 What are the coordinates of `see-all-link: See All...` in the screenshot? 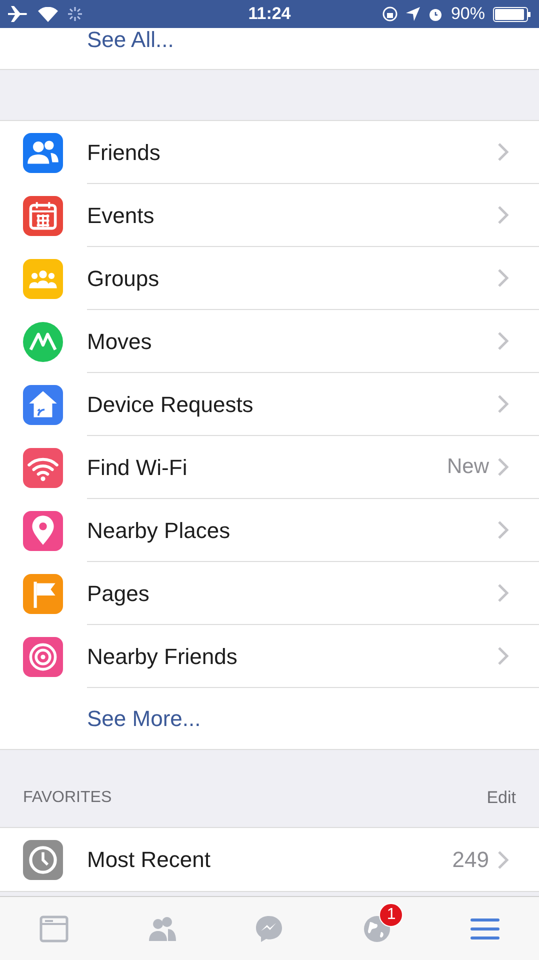 It's located at (130, 40).